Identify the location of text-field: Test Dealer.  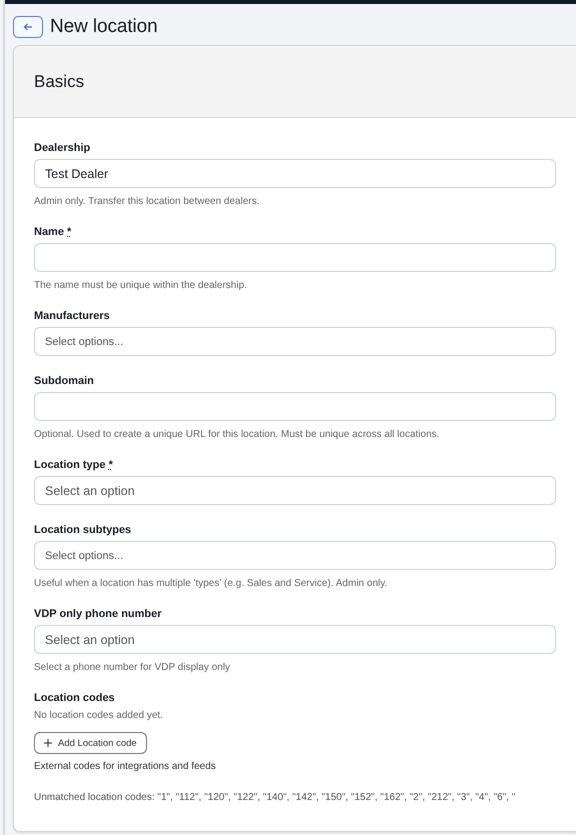
(295, 173).